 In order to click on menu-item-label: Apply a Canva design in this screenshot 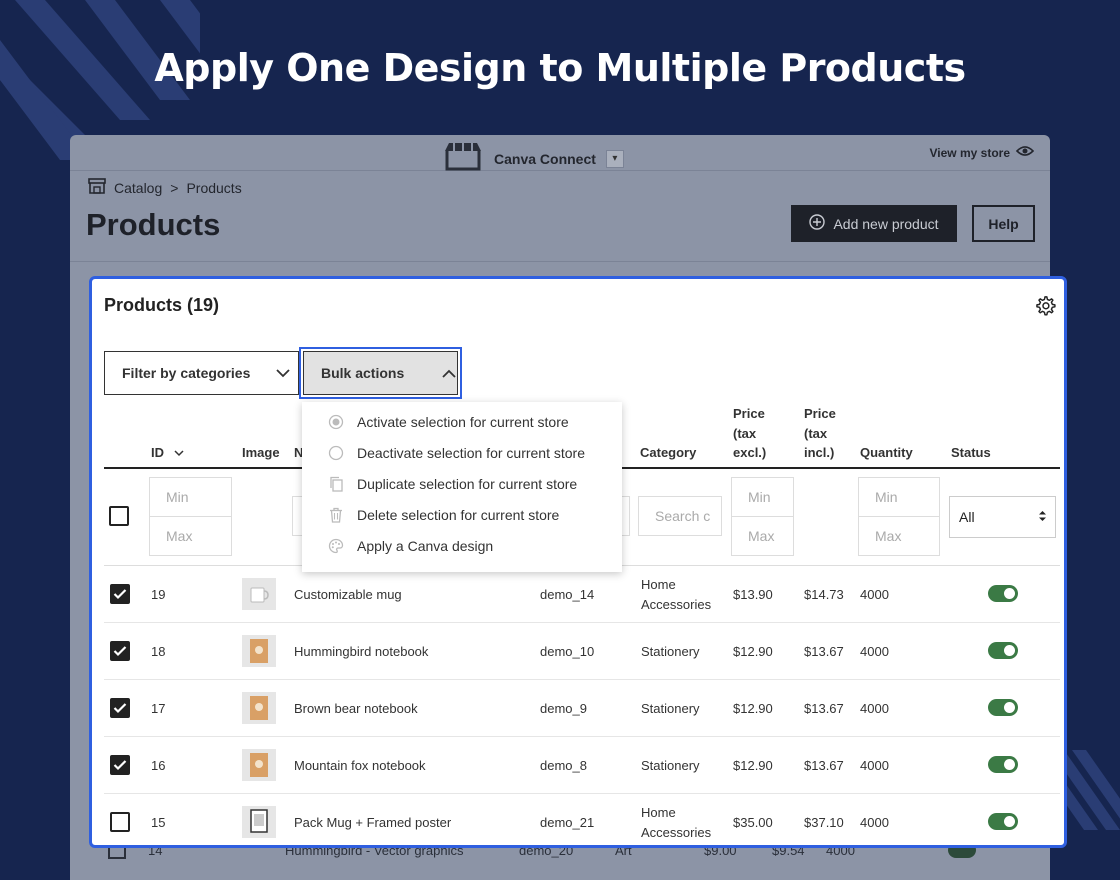, I will do `click(425, 546)`.